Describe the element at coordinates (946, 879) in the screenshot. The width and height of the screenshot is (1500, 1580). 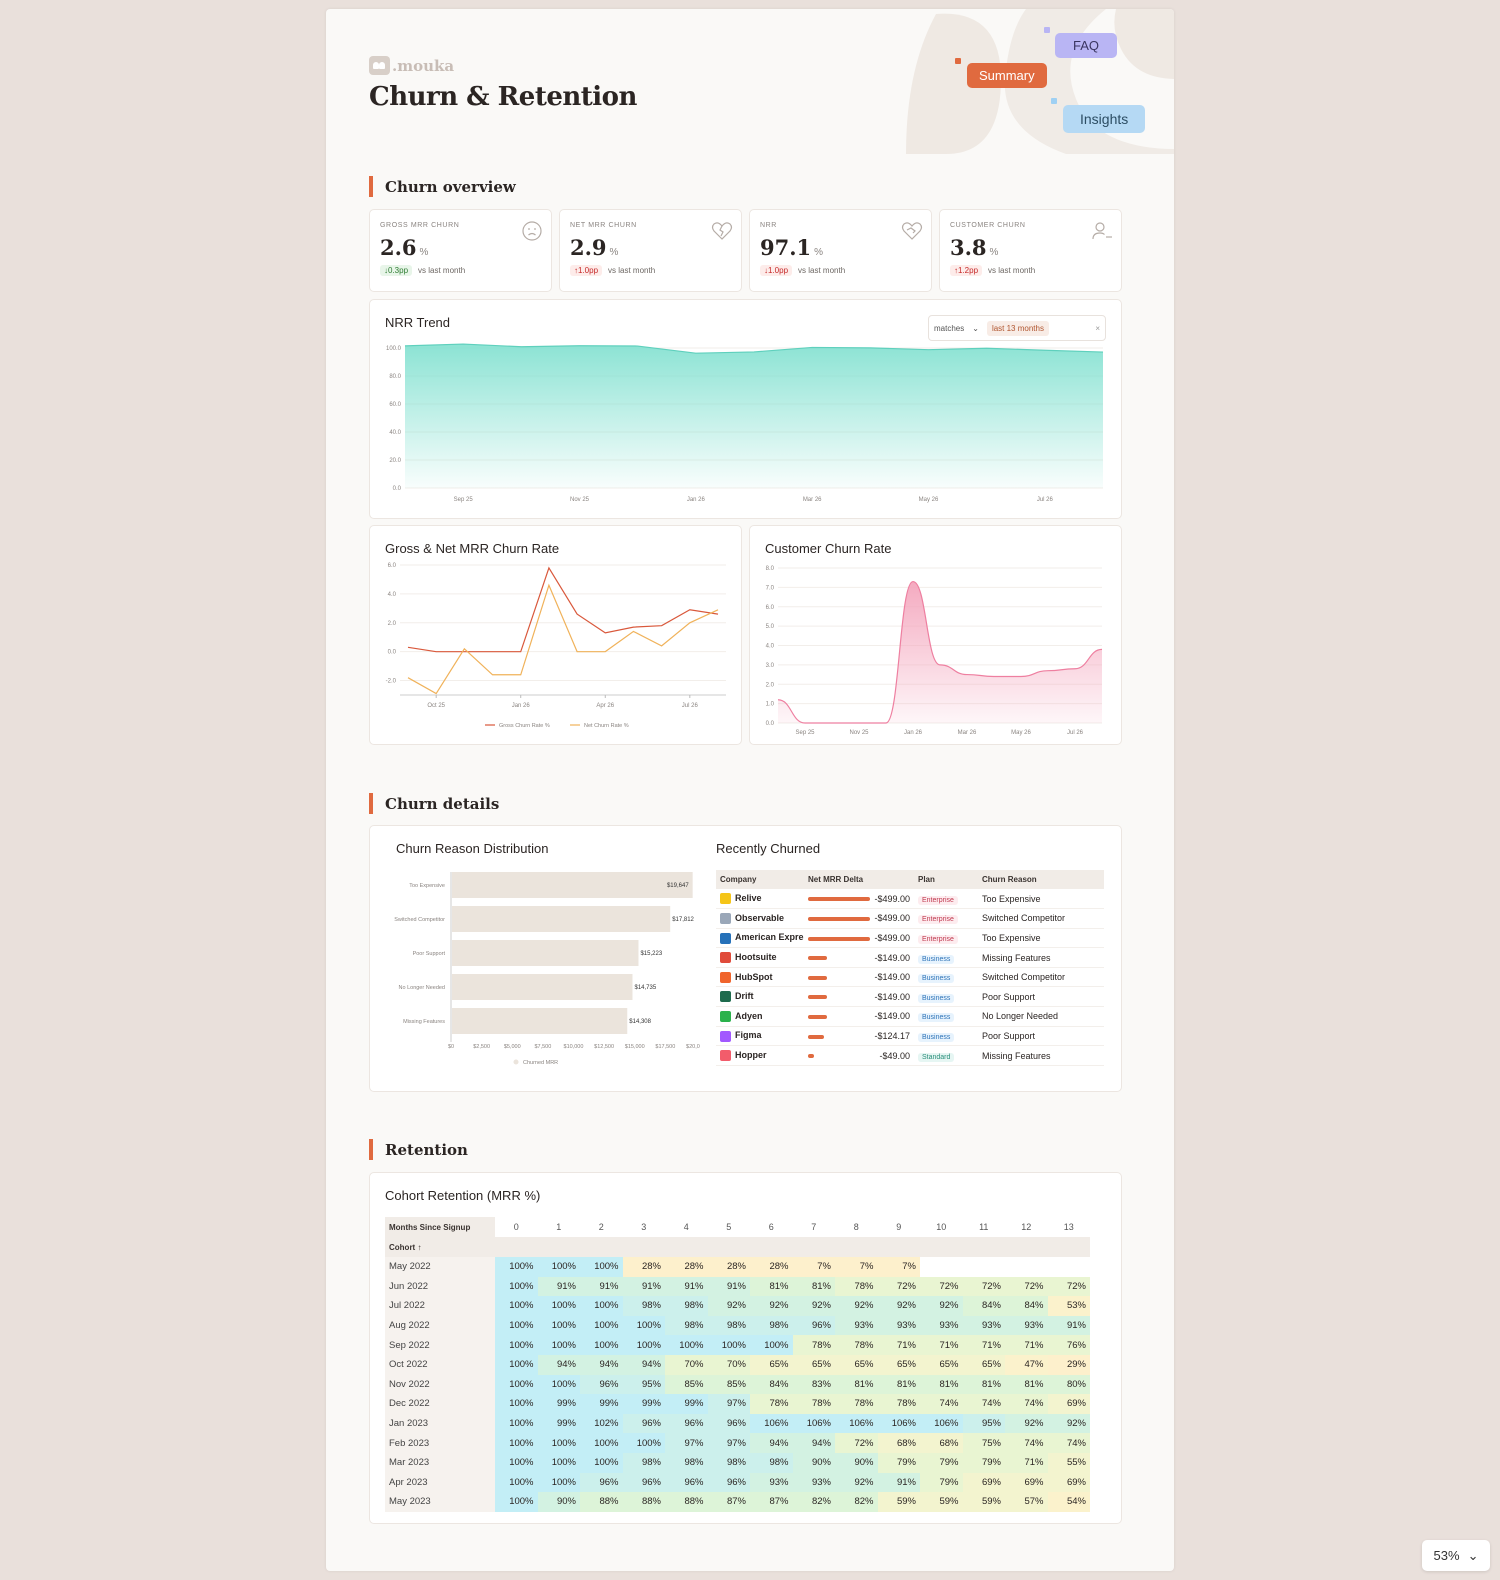
I see `col-plan: Plan` at that location.